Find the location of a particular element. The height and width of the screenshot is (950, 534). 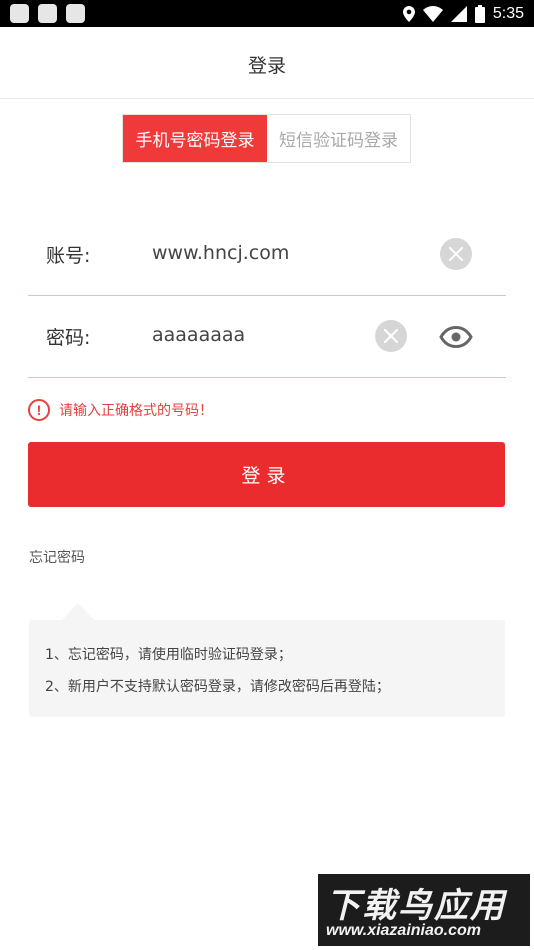

toggle-password-visibility-button is located at coordinates (456, 337).